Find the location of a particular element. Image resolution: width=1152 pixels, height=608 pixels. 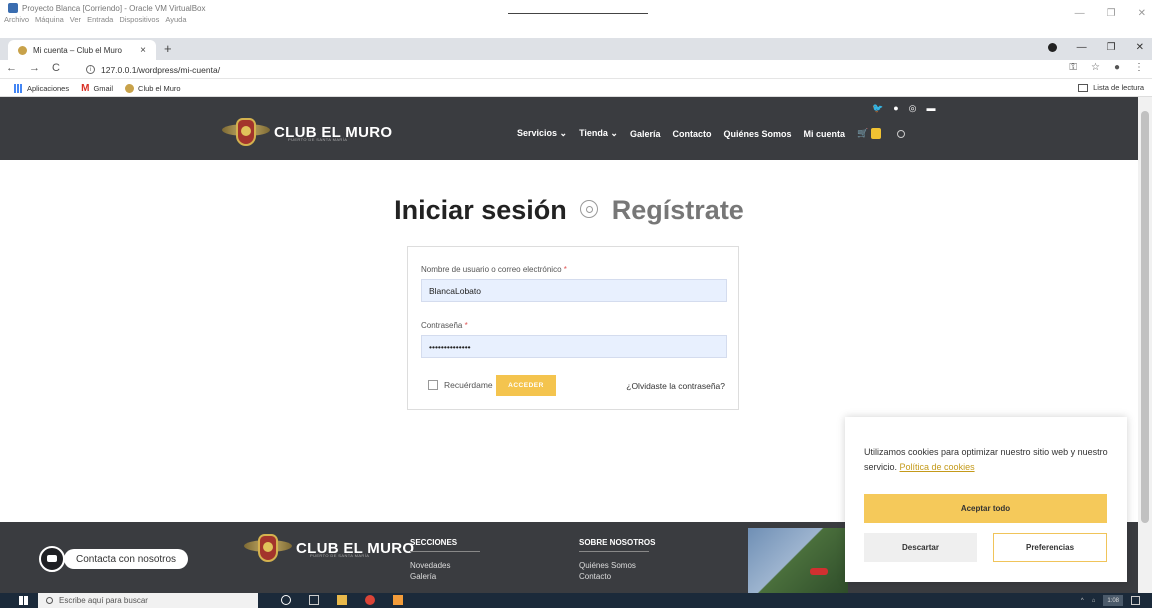

search-icon is located at coordinates (901, 133).